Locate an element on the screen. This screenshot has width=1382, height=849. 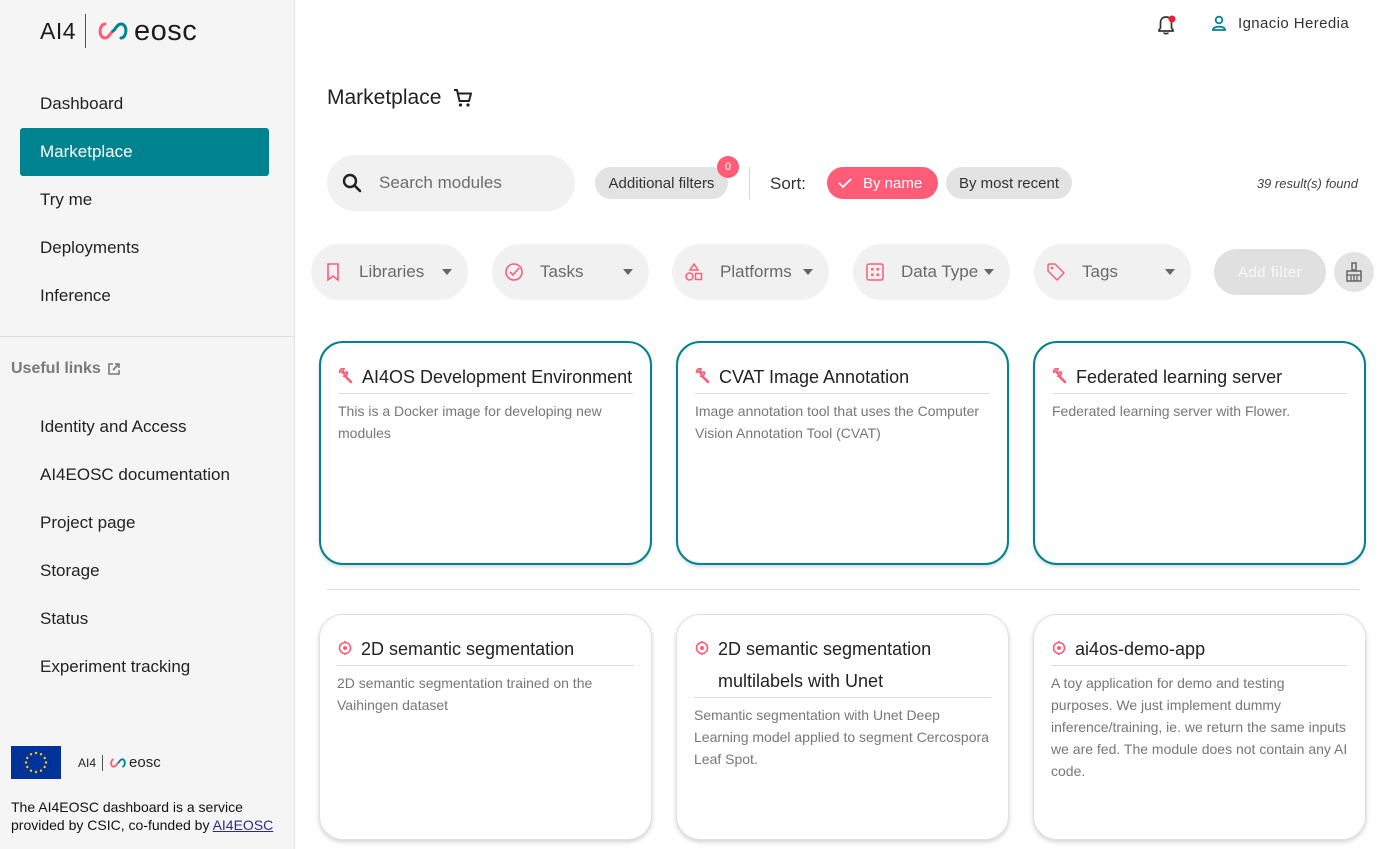
notifications-button is located at coordinates (1167, 27).